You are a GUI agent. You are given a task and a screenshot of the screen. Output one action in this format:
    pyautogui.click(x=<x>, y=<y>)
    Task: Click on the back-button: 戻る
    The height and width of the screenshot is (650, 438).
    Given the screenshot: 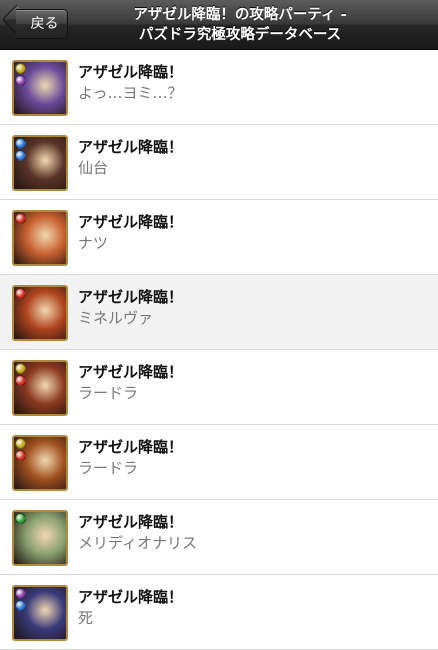 What is the action you would take?
    pyautogui.click(x=42, y=24)
    